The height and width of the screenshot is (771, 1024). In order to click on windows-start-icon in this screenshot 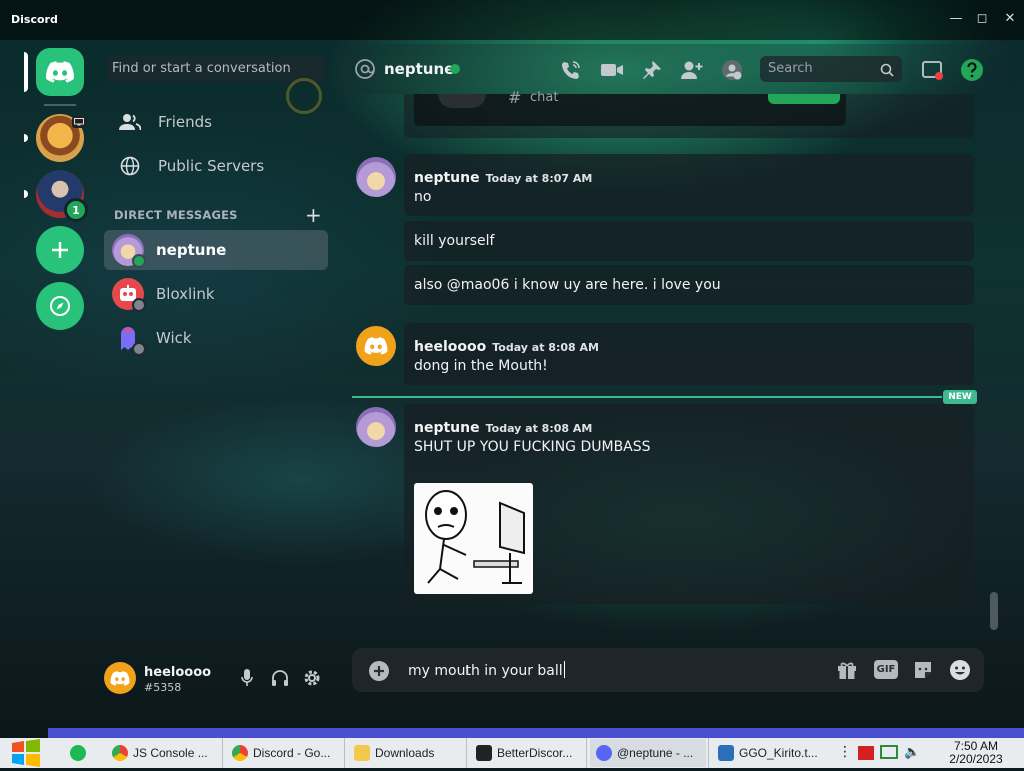, I will do `click(26, 755)`.